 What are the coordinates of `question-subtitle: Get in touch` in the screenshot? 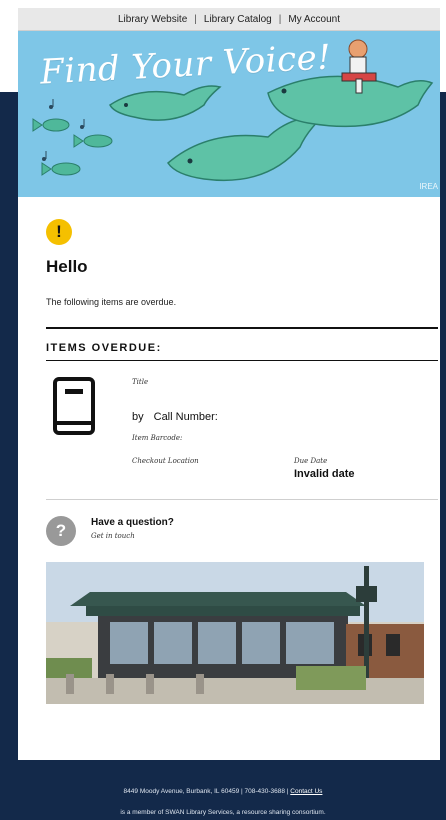 It's located at (113, 536).